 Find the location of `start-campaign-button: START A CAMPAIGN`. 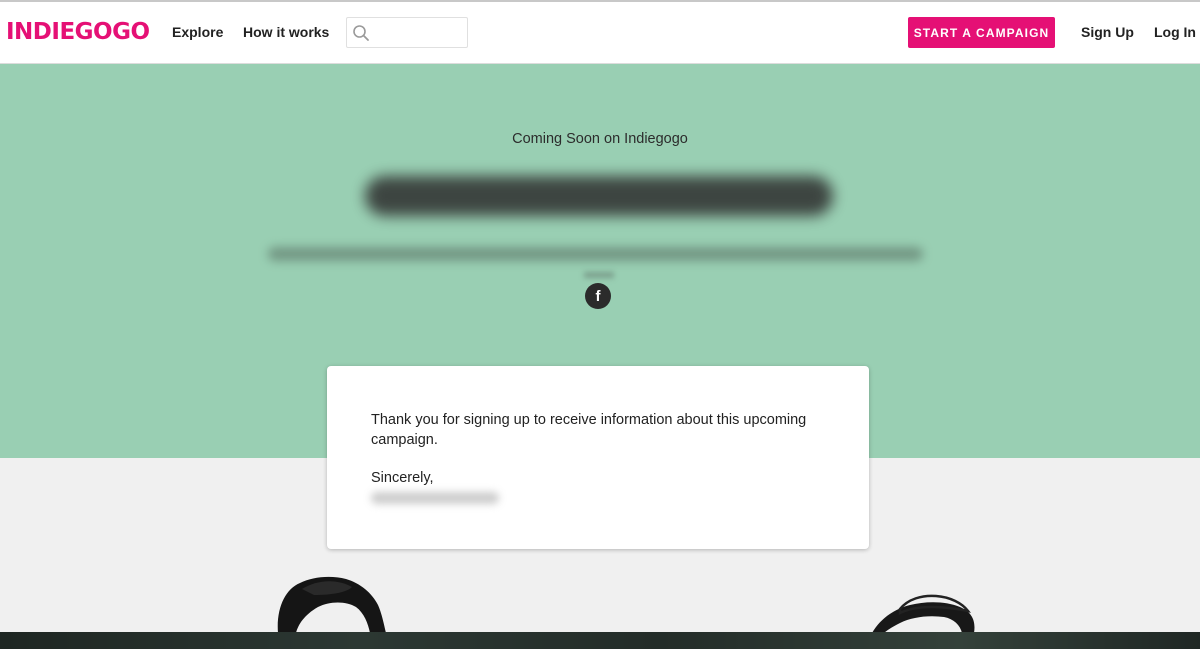

start-campaign-button: START A CAMPAIGN is located at coordinates (981, 32).